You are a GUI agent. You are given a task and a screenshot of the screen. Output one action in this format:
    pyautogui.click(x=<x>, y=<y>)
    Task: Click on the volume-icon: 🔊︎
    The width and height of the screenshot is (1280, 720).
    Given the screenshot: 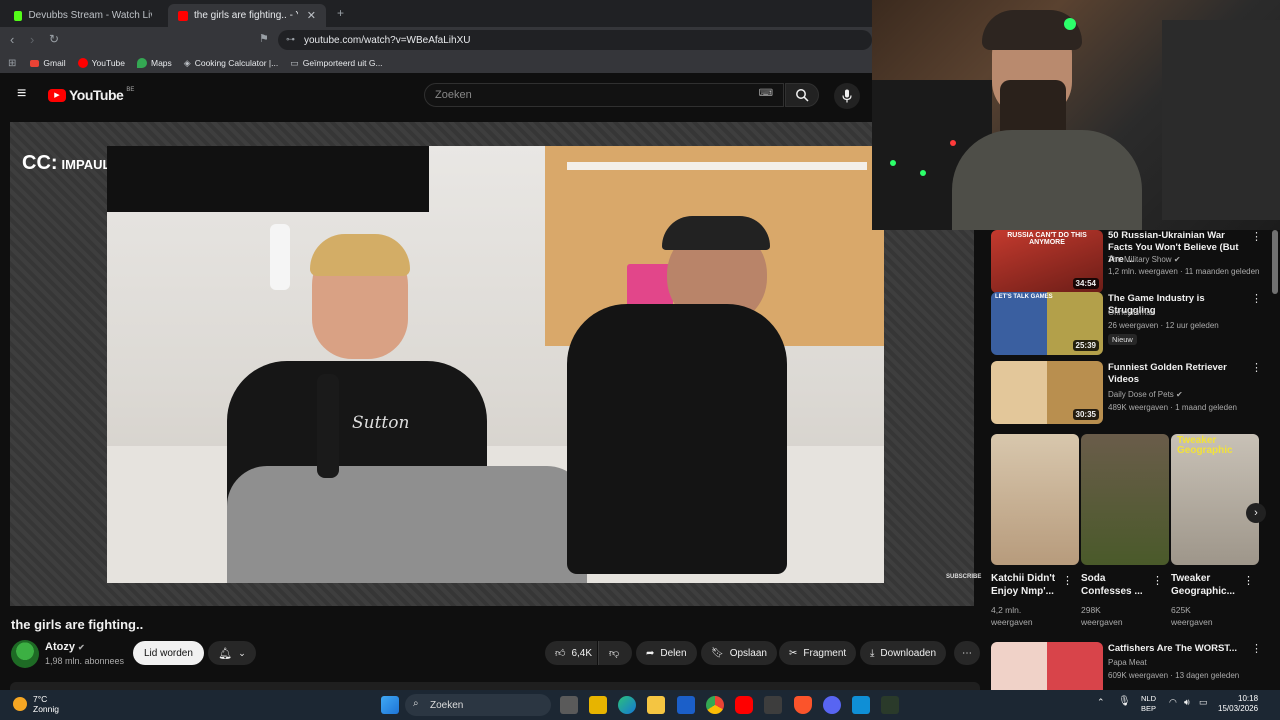 What is the action you would take?
    pyautogui.click(x=1187, y=702)
    